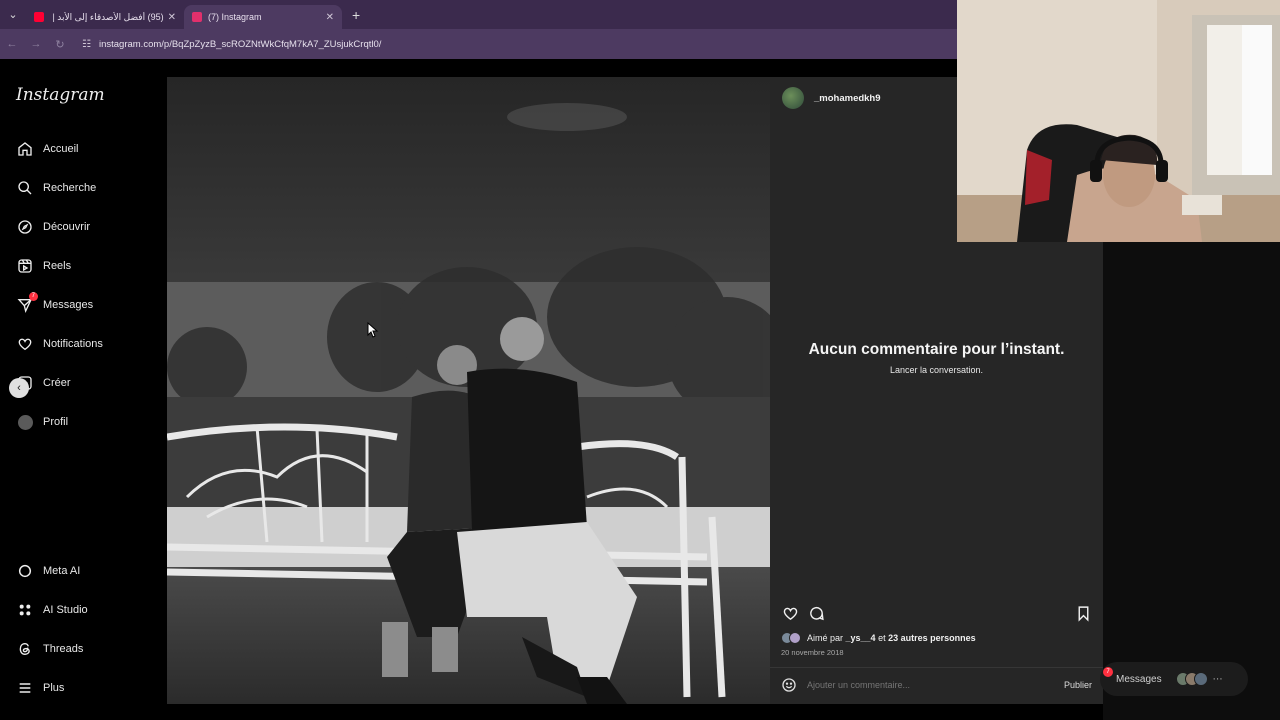 This screenshot has height=720, width=1280. What do you see at coordinates (57, 266) in the screenshot?
I see `sidebar-item-label: Reels` at bounding box center [57, 266].